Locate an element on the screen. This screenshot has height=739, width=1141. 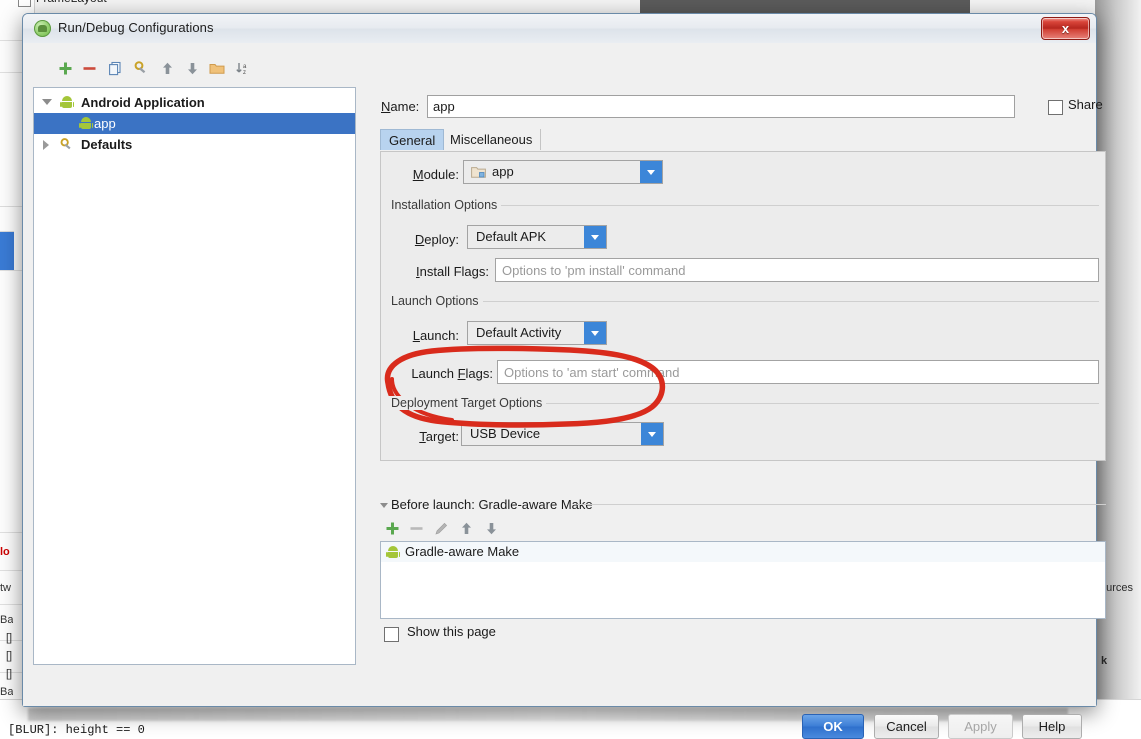
deploy-value: Default APK is located at coordinates (511, 236).